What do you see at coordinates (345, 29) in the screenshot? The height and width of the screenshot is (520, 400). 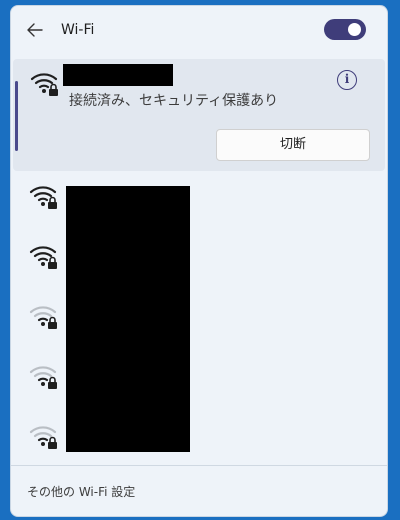 I see `wifi-toggle` at bounding box center [345, 29].